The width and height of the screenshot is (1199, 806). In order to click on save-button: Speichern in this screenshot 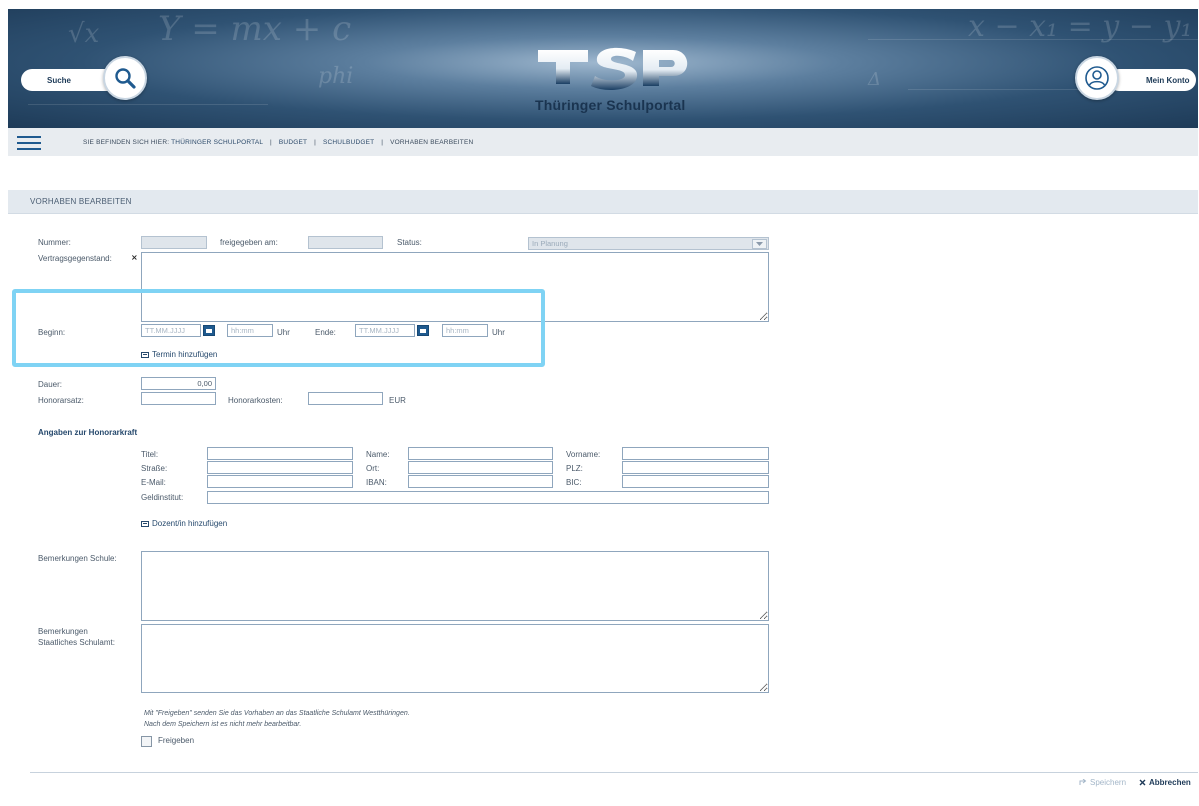, I will do `click(1102, 782)`.